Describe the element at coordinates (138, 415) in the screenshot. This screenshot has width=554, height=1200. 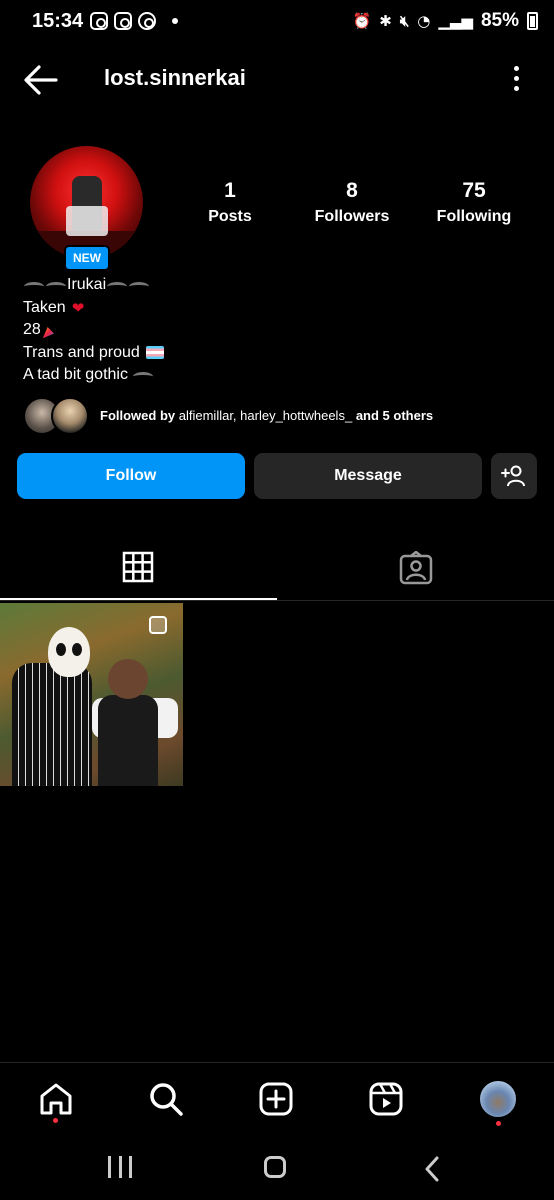
I see `followed-by-prefix: Followed by` at that location.